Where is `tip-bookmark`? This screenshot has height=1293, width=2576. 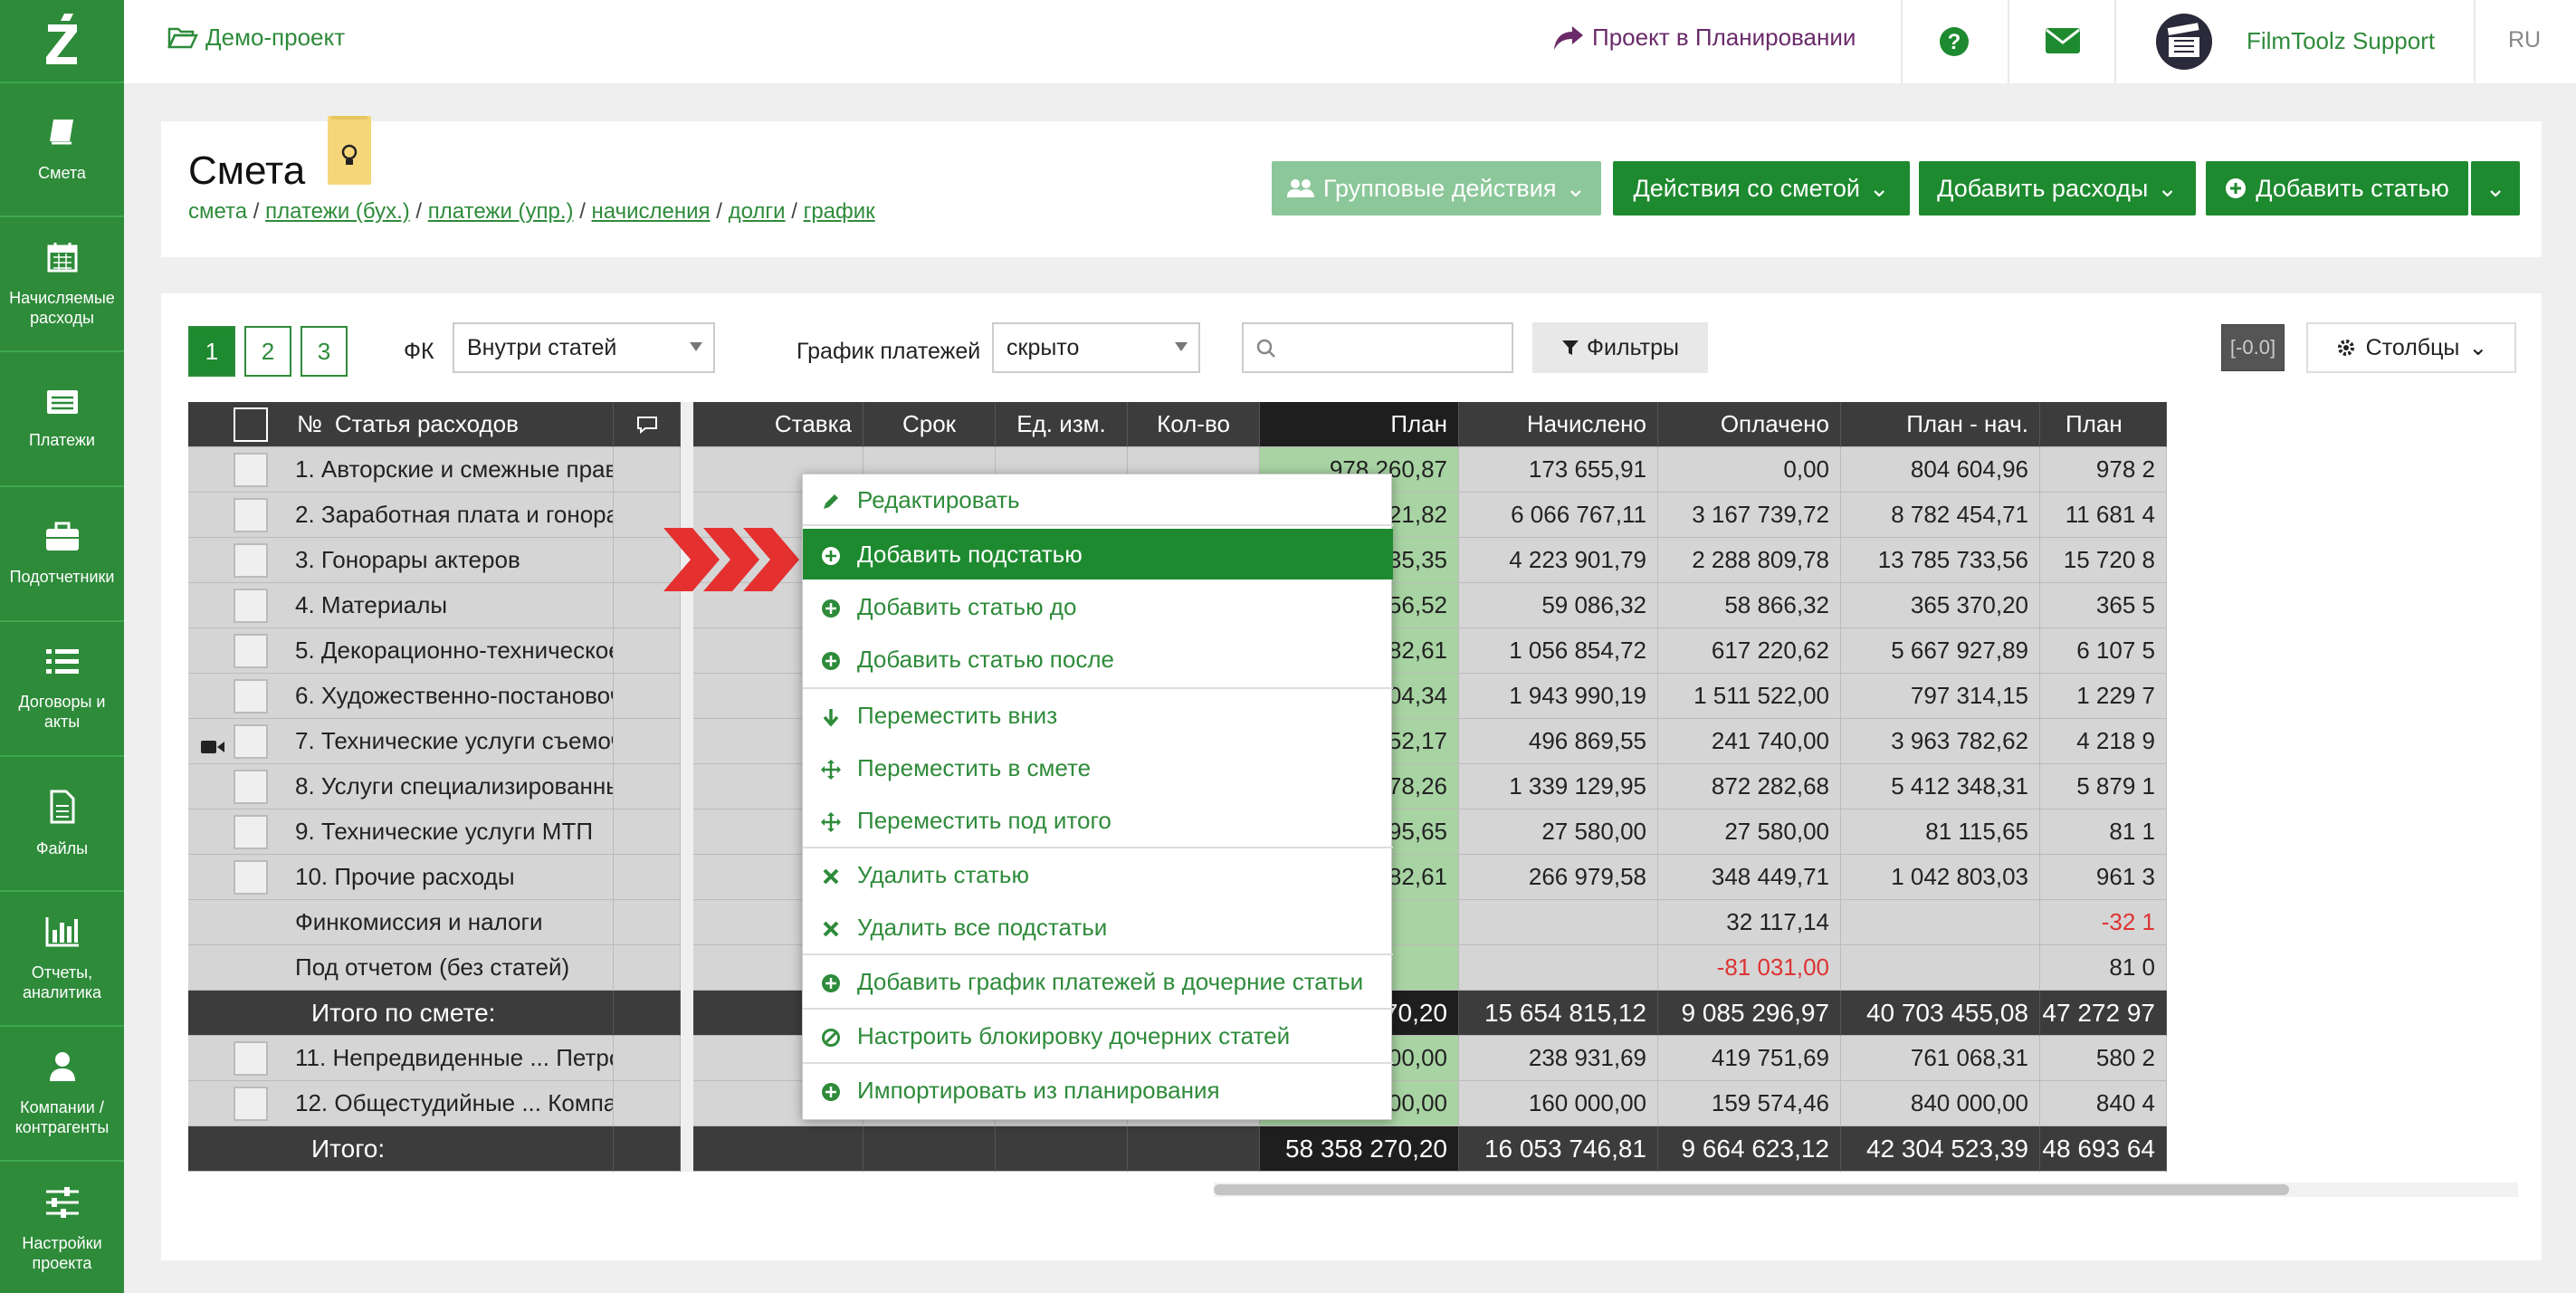
tip-bookmark is located at coordinates (350, 150).